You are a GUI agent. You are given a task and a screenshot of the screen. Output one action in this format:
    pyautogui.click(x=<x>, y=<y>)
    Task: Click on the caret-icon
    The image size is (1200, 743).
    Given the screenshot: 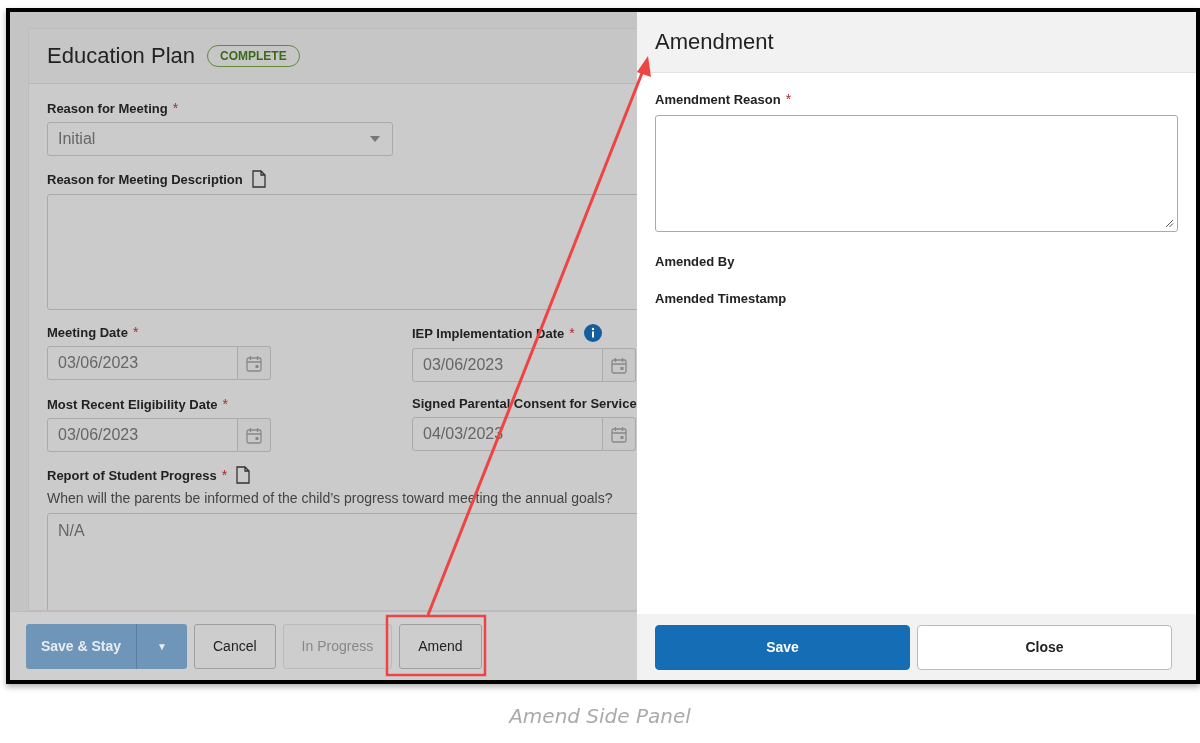 What is the action you would take?
    pyautogui.click(x=375, y=139)
    